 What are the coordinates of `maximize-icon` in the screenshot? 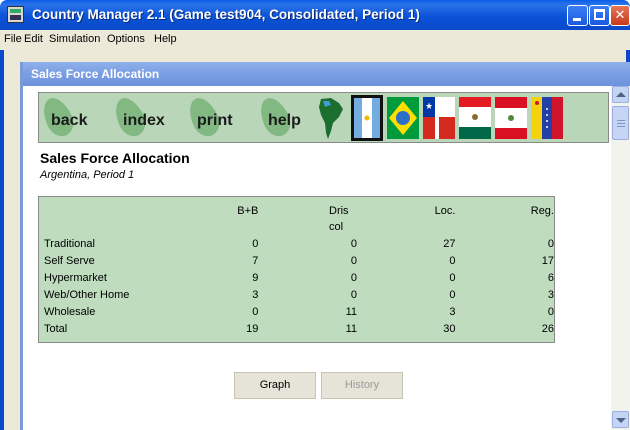 It's located at (599, 14).